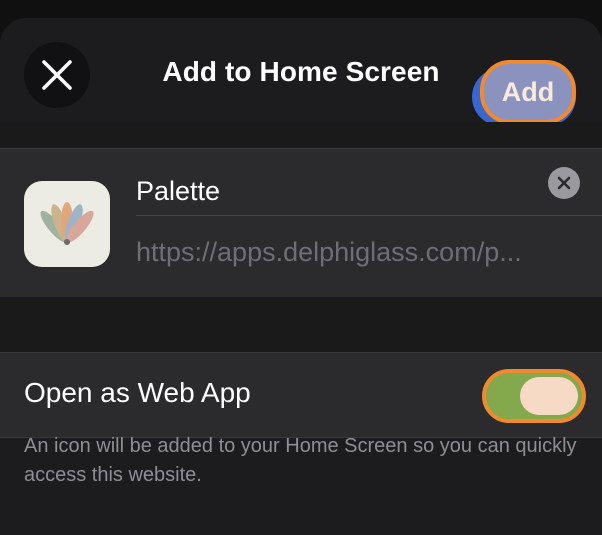  I want to click on add-button-wrap: Add, so click(526, 86).